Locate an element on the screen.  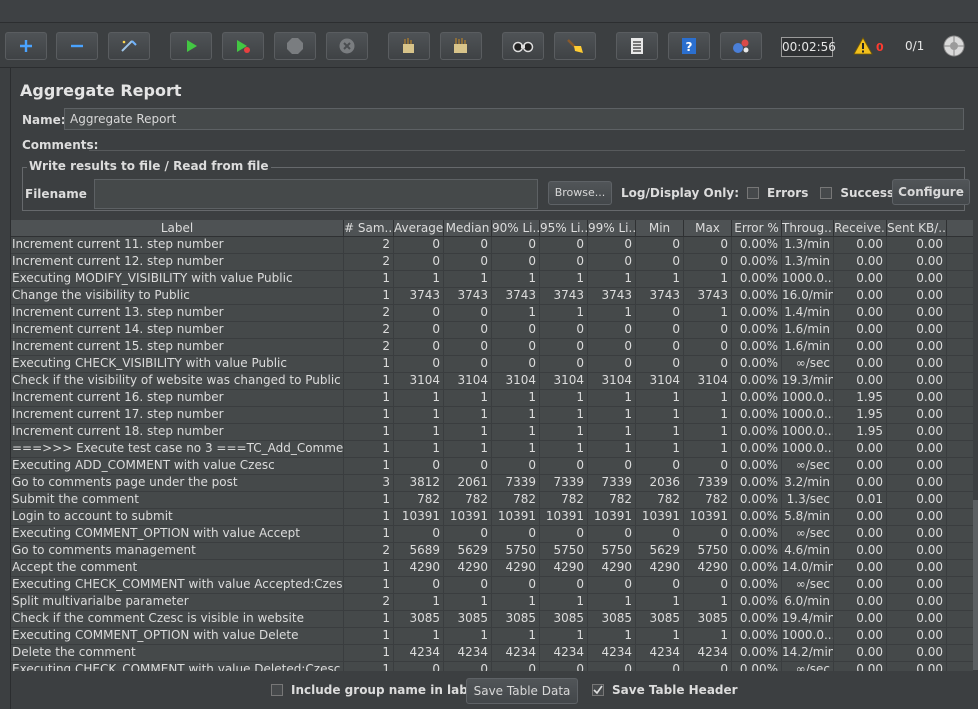
reset-search-button is located at coordinates (575, 46).